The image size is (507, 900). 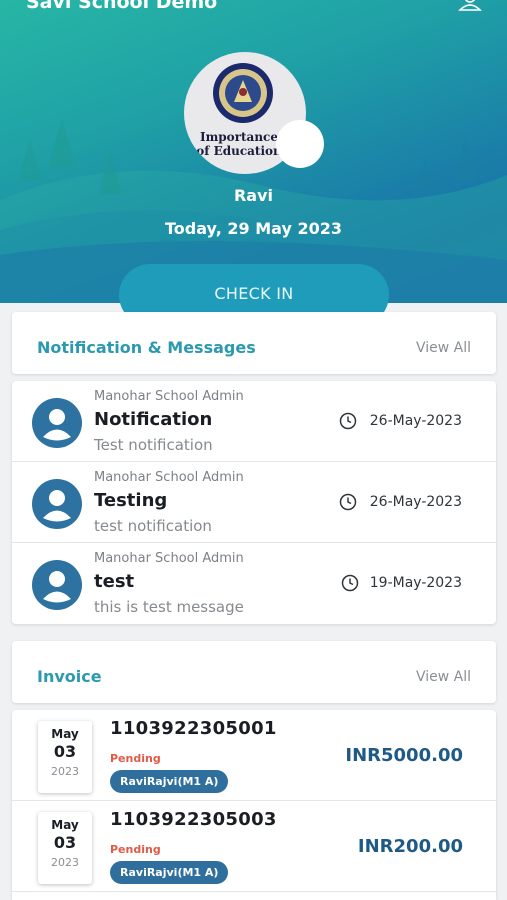 I want to click on today-date: Today, 29 May 2023, so click(x=253, y=228).